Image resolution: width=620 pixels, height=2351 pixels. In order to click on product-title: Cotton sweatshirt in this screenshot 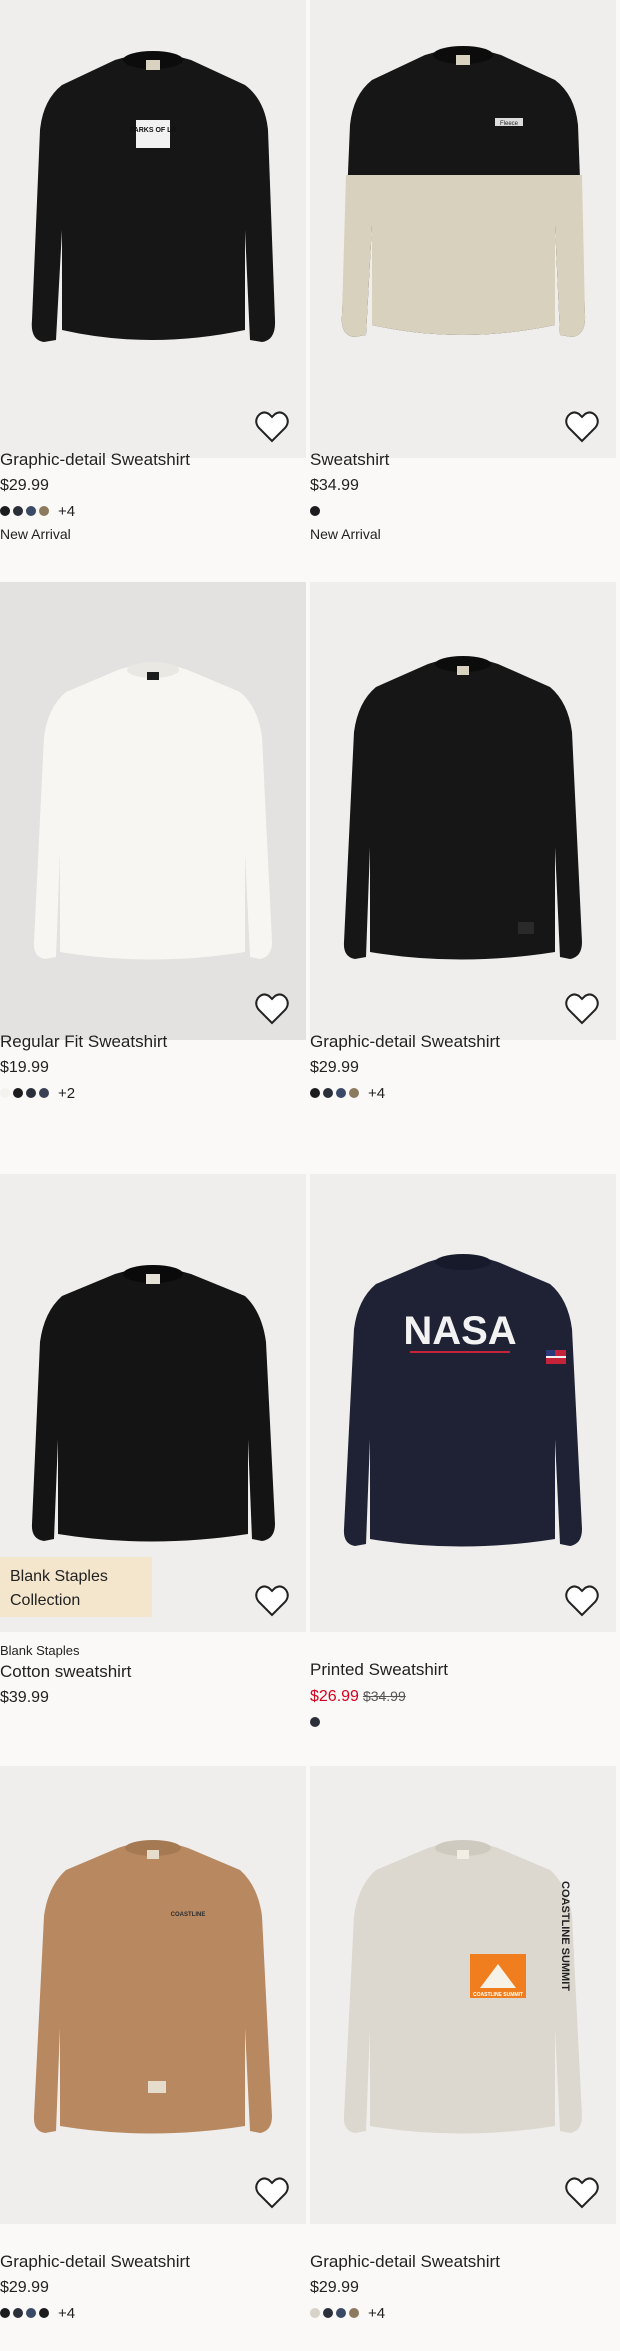, I will do `click(153, 1672)`.